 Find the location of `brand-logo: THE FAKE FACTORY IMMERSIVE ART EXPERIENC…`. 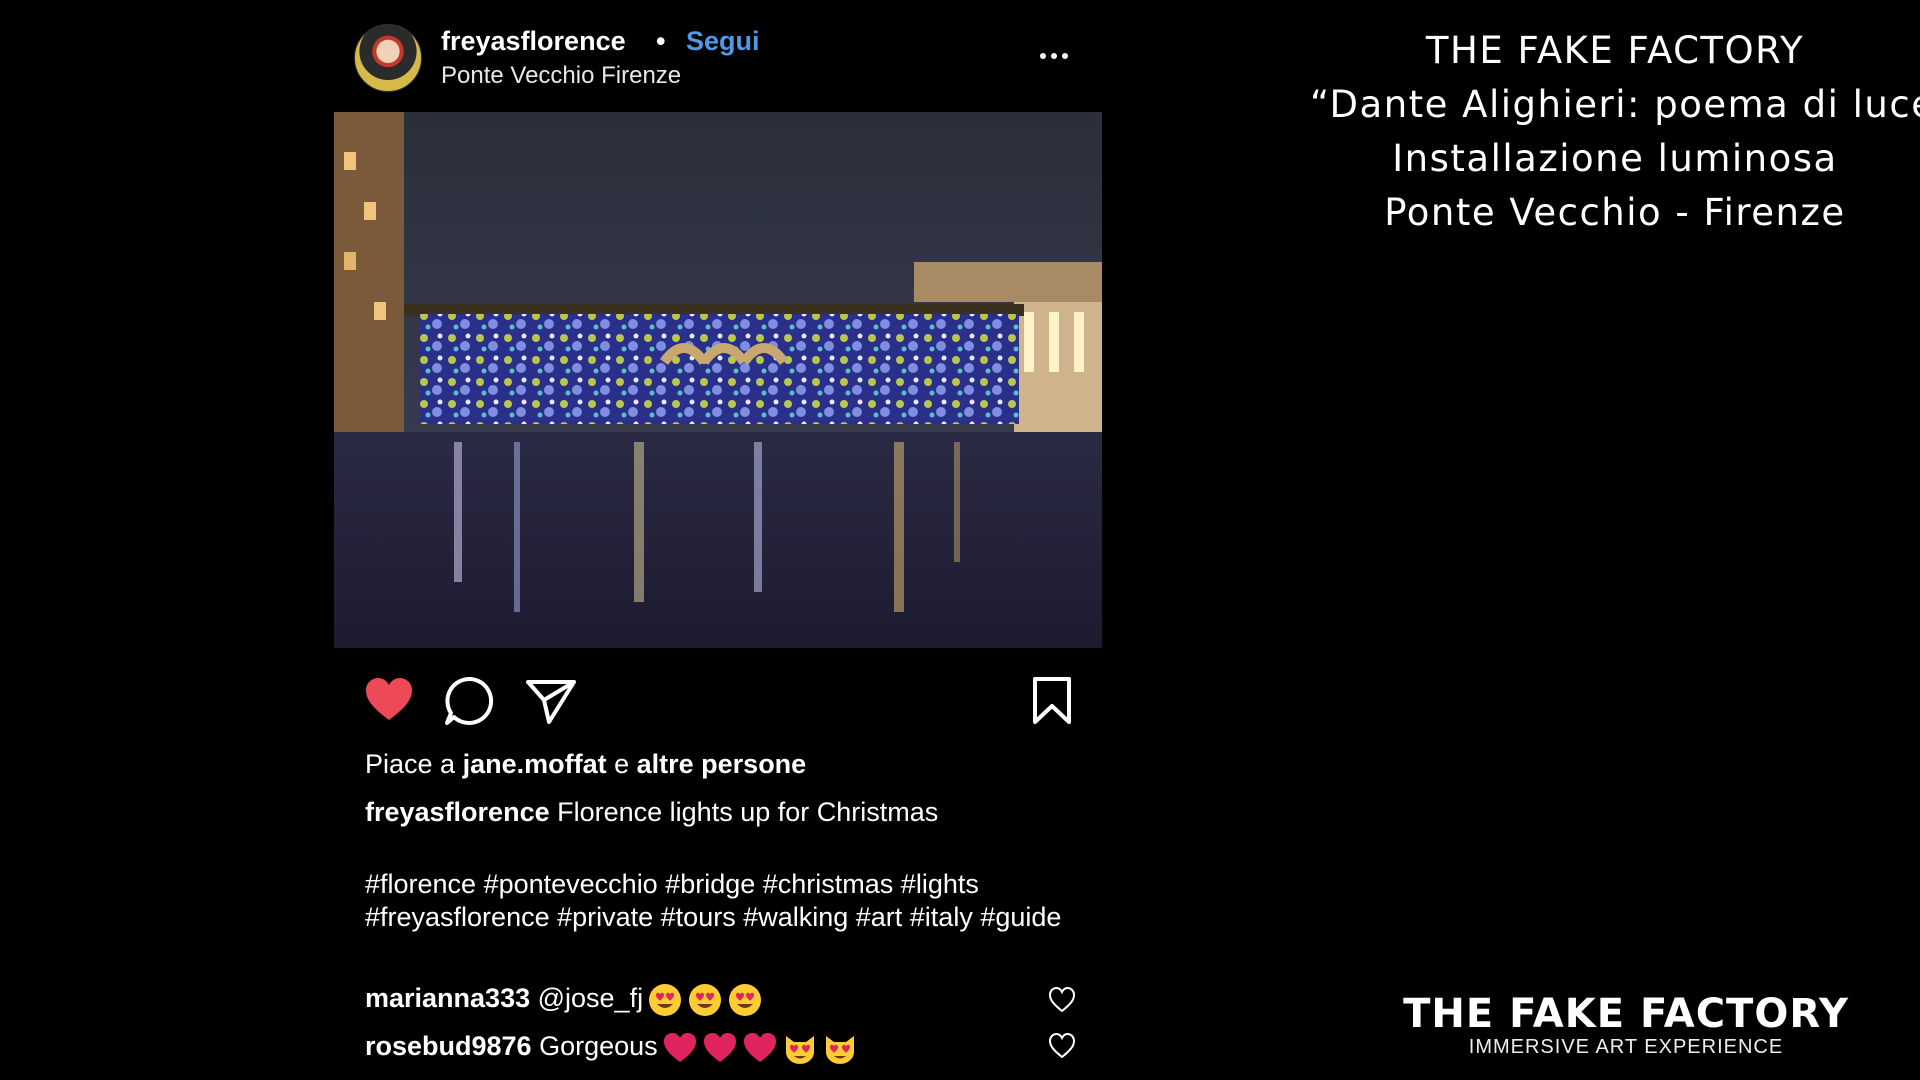

brand-logo: THE FAKE FACTORY IMMERSIVE ART EXPERIENC… is located at coordinates (1626, 1025).